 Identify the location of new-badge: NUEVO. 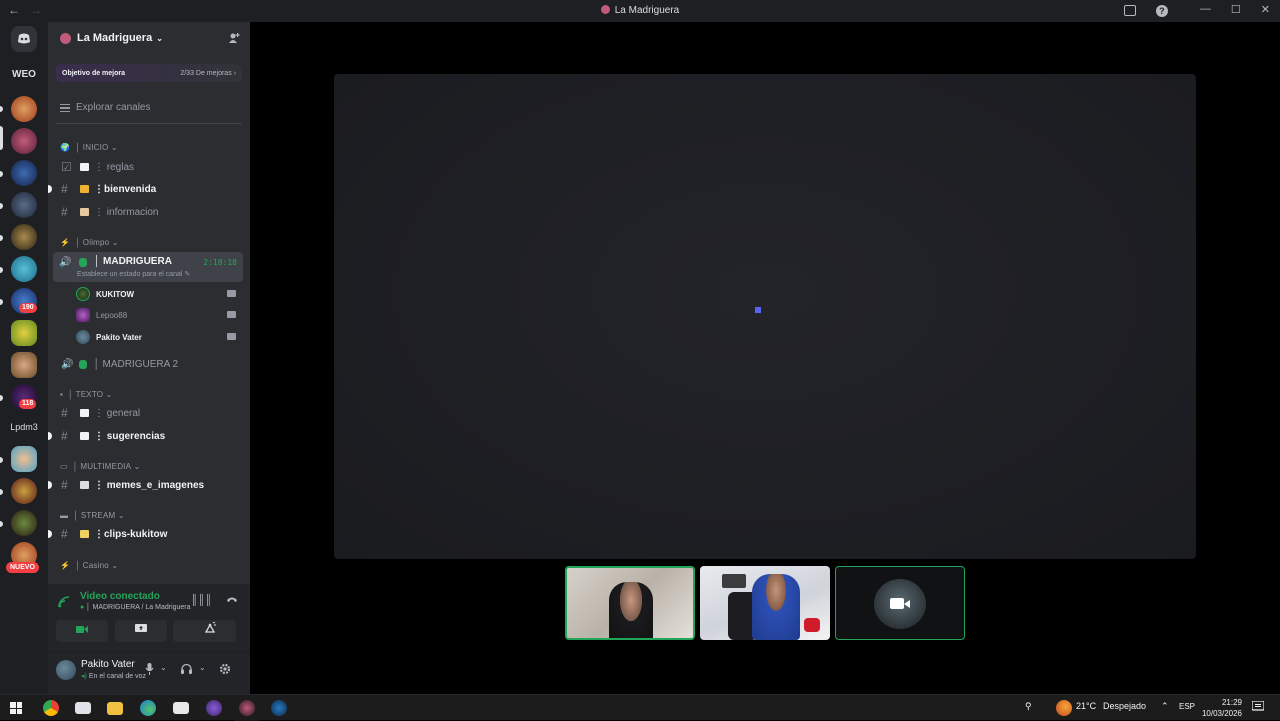
(22, 567).